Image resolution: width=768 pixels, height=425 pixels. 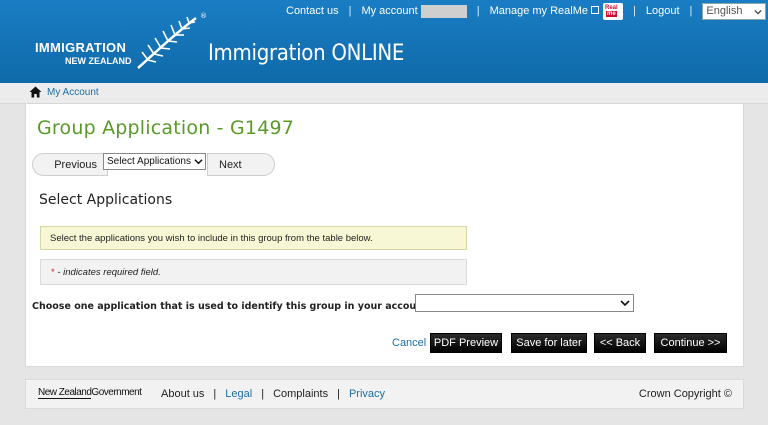 I want to click on logout-link: Logout, so click(x=663, y=11).